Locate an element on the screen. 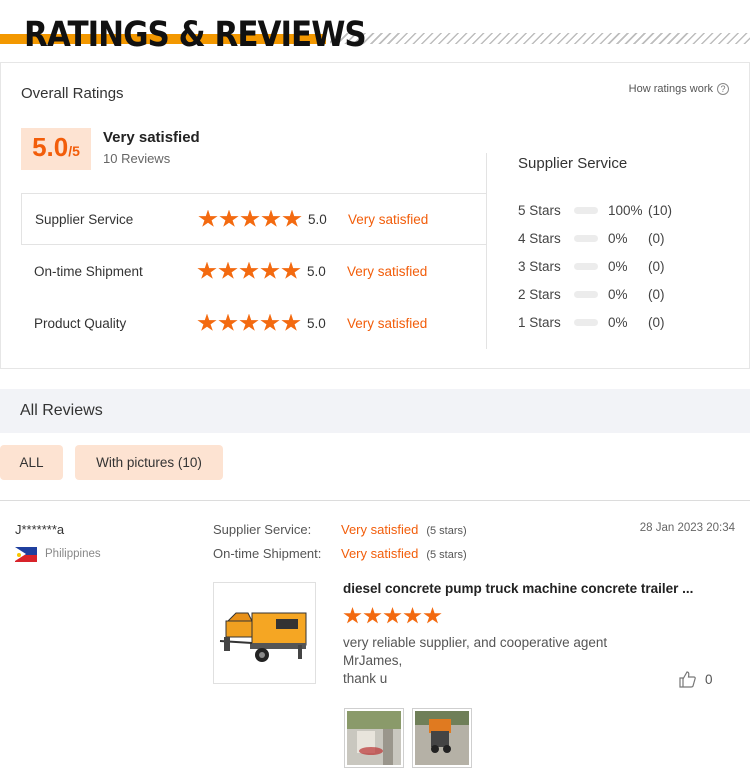 The height and width of the screenshot is (778, 750). distribution-row-1: 1 Stars 0% (0) is located at coordinates (628, 322).